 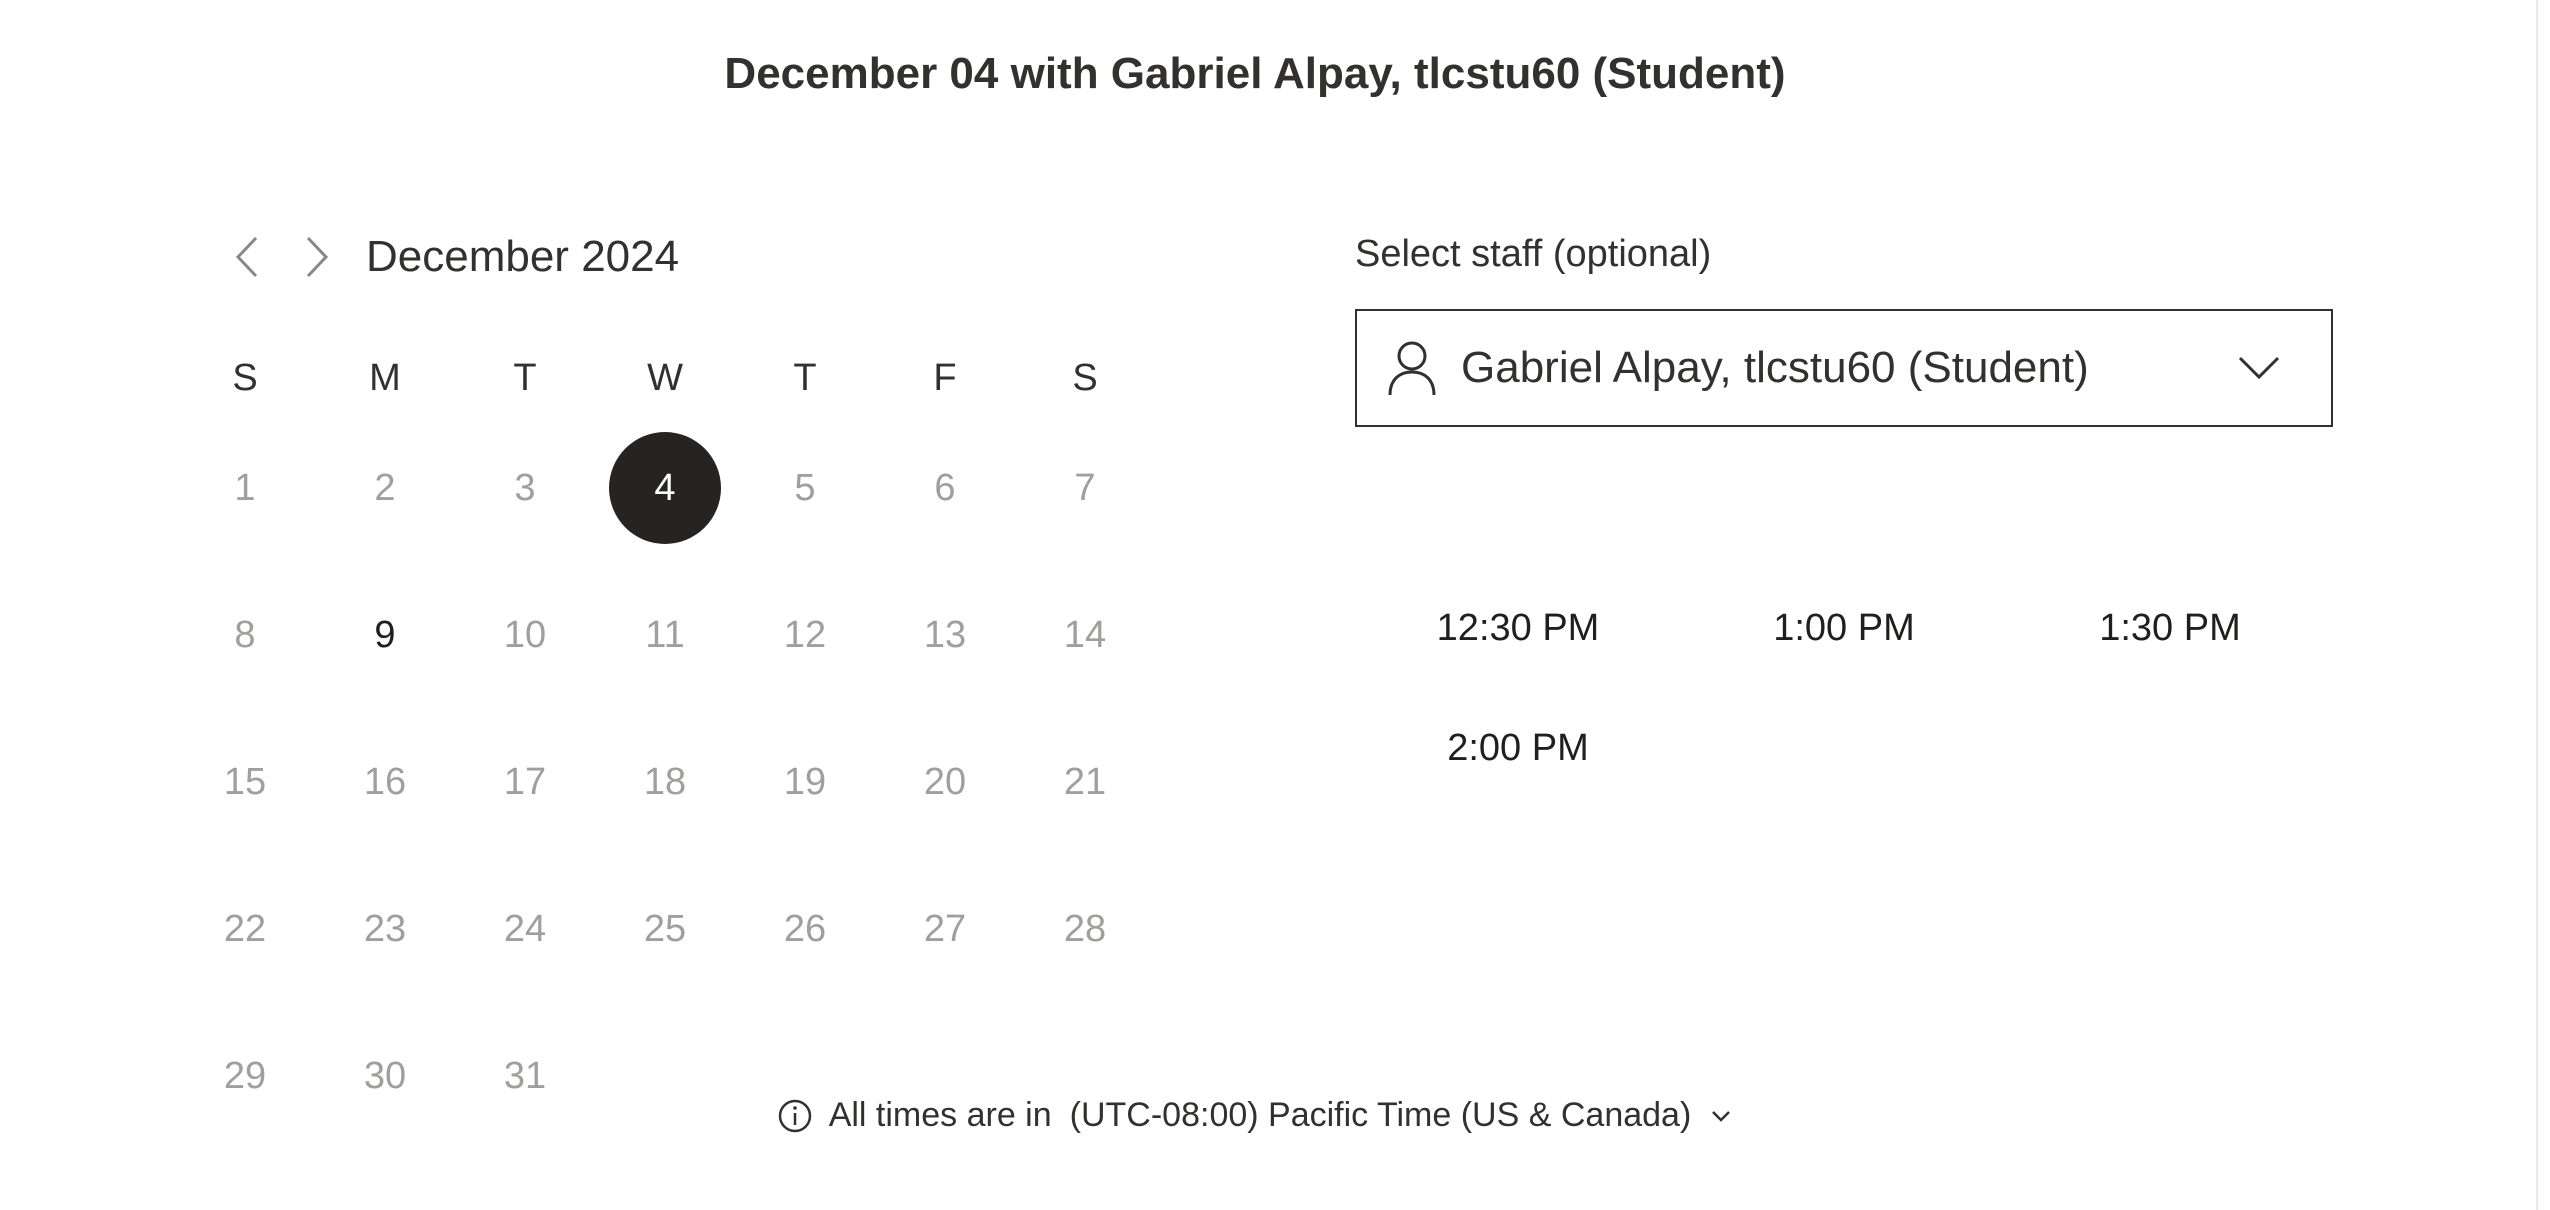 I want to click on calendar-day-number: 23, so click(x=385, y=928).